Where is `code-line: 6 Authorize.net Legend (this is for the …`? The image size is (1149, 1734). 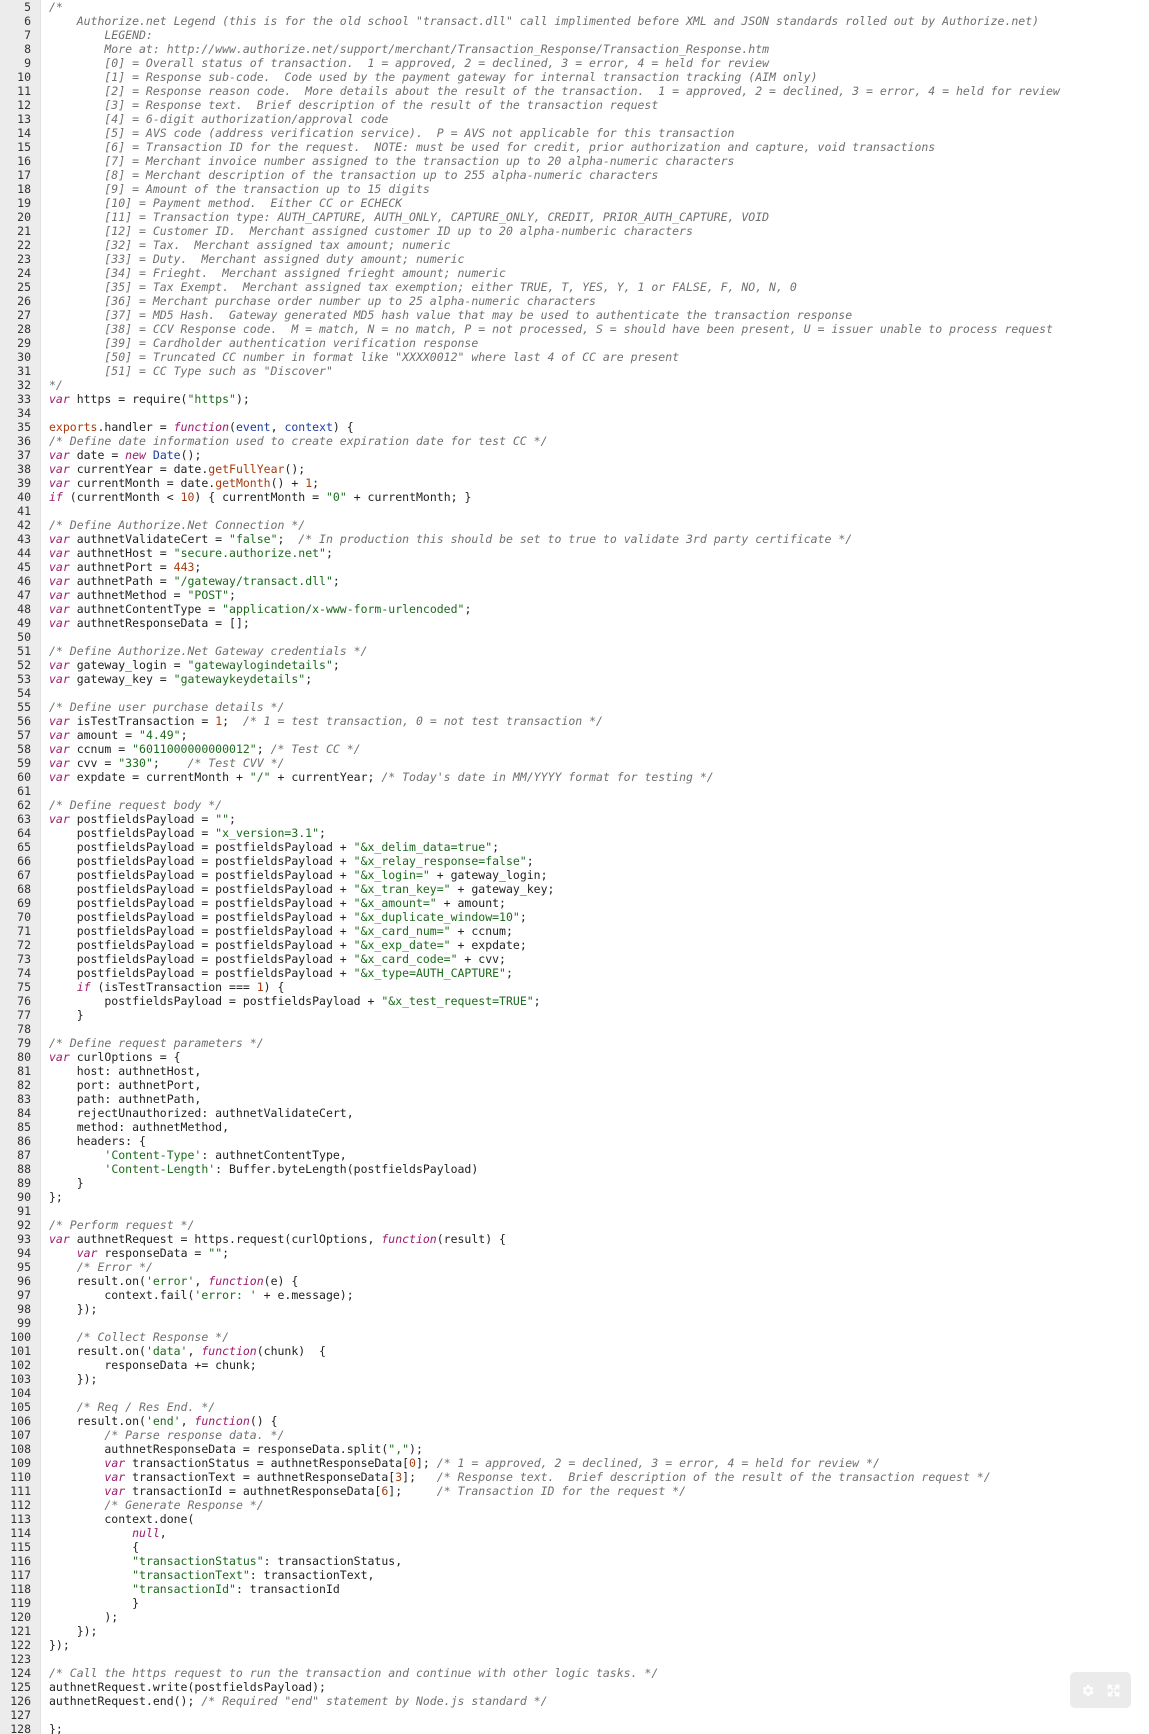 code-line: 6 Authorize.net Legend (this is for the … is located at coordinates (574, 21).